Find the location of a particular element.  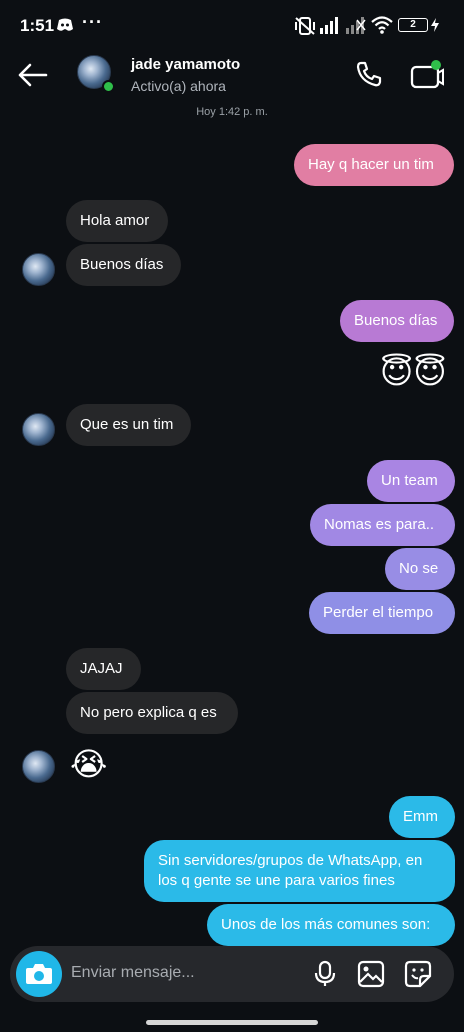

message-bubble-outgoing: Perder el tiempo is located at coordinates (382, 613).